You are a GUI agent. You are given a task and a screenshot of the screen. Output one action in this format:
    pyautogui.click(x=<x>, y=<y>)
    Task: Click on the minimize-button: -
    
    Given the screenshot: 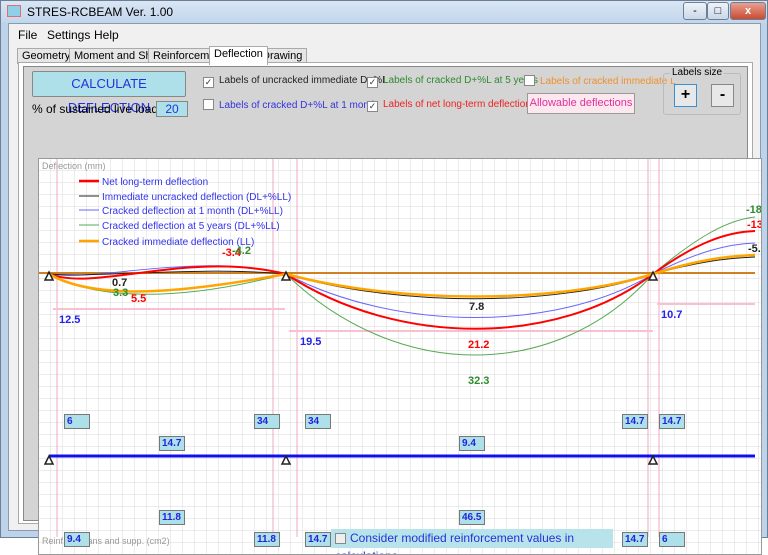 What is the action you would take?
    pyautogui.click(x=695, y=11)
    